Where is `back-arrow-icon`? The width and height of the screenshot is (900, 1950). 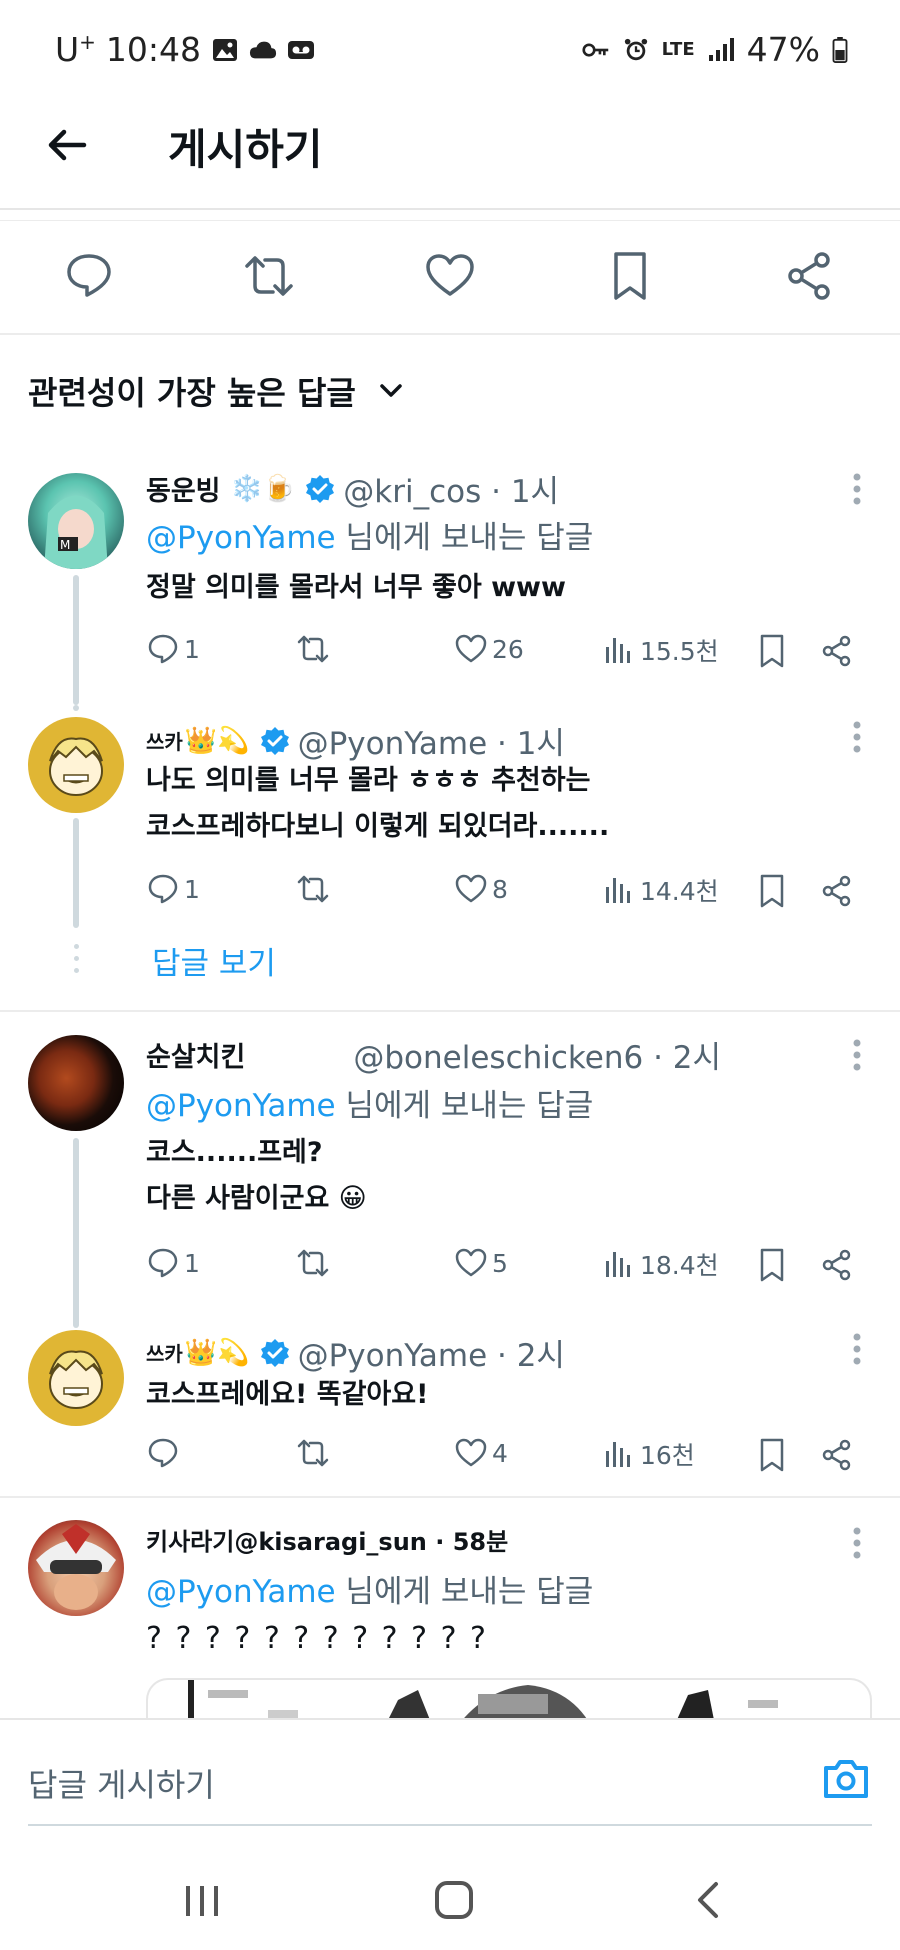
back-arrow-icon is located at coordinates (67, 145).